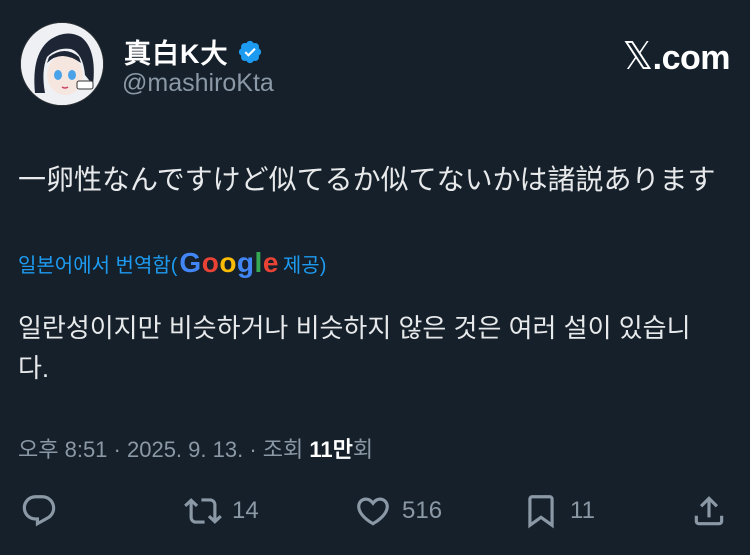 This screenshot has height=555, width=750. I want to click on tweet-meta: 오후 8:51 · 2025. 9. 13. · 조회 11만 회, so click(195, 448).